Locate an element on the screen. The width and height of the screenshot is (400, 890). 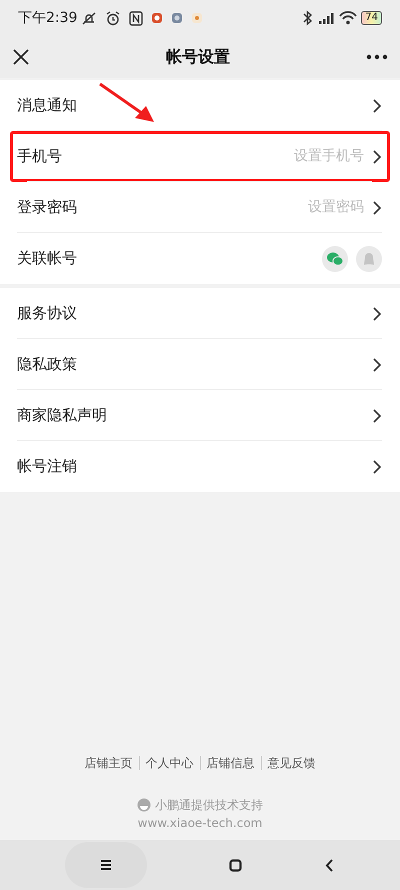
back-icon is located at coordinates (329, 865).